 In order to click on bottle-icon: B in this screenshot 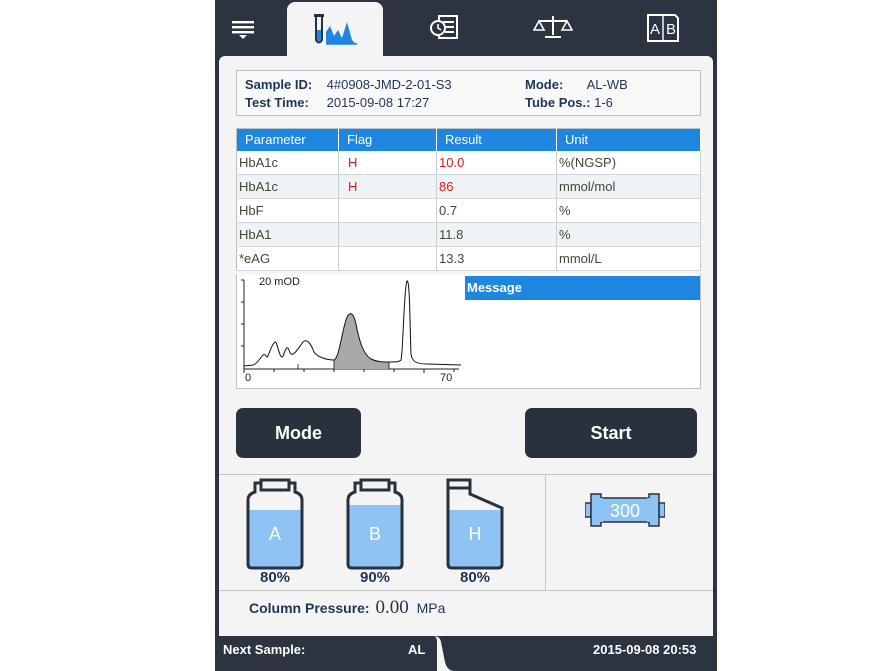, I will do `click(375, 524)`.